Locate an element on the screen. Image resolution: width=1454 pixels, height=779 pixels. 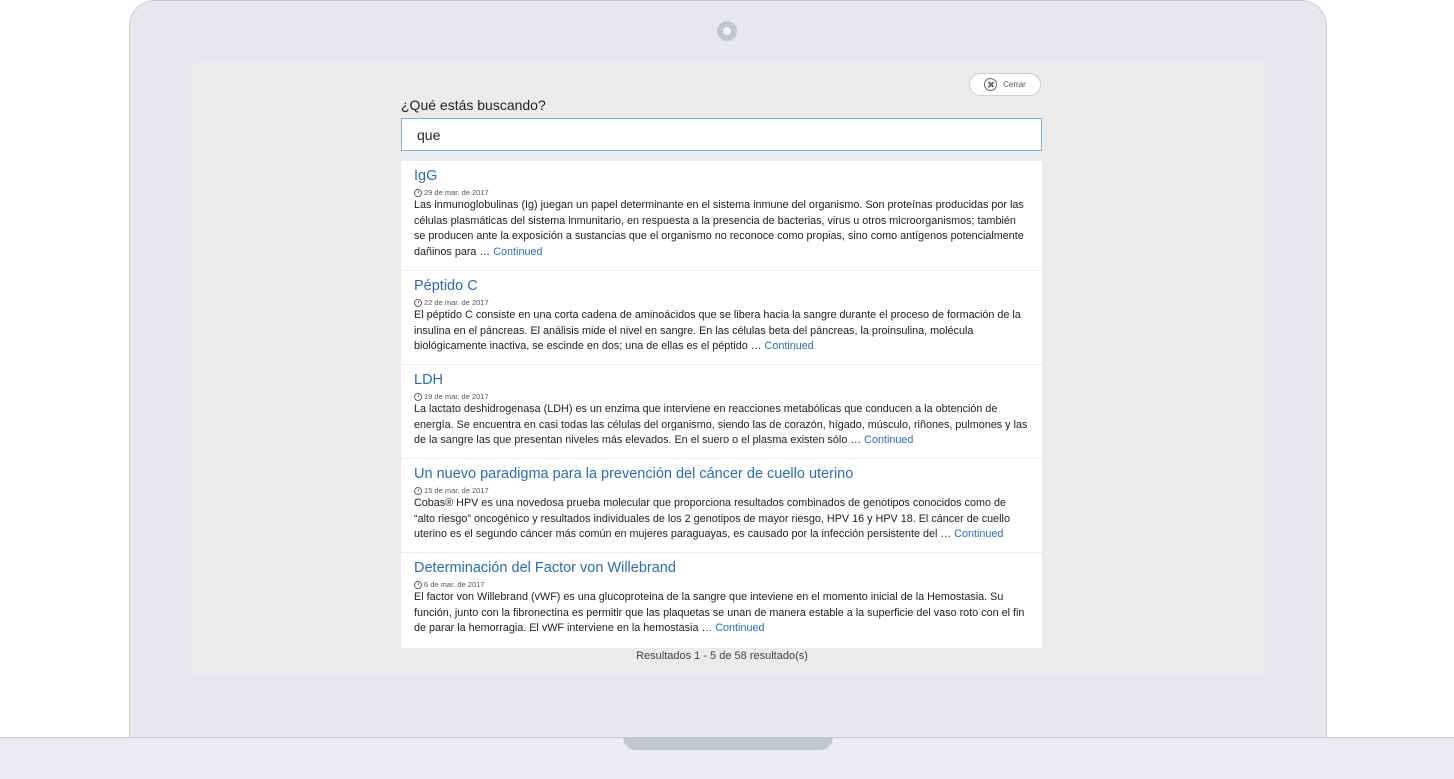
result-date: 6 de mar. de 2017 is located at coordinates (721, 584).